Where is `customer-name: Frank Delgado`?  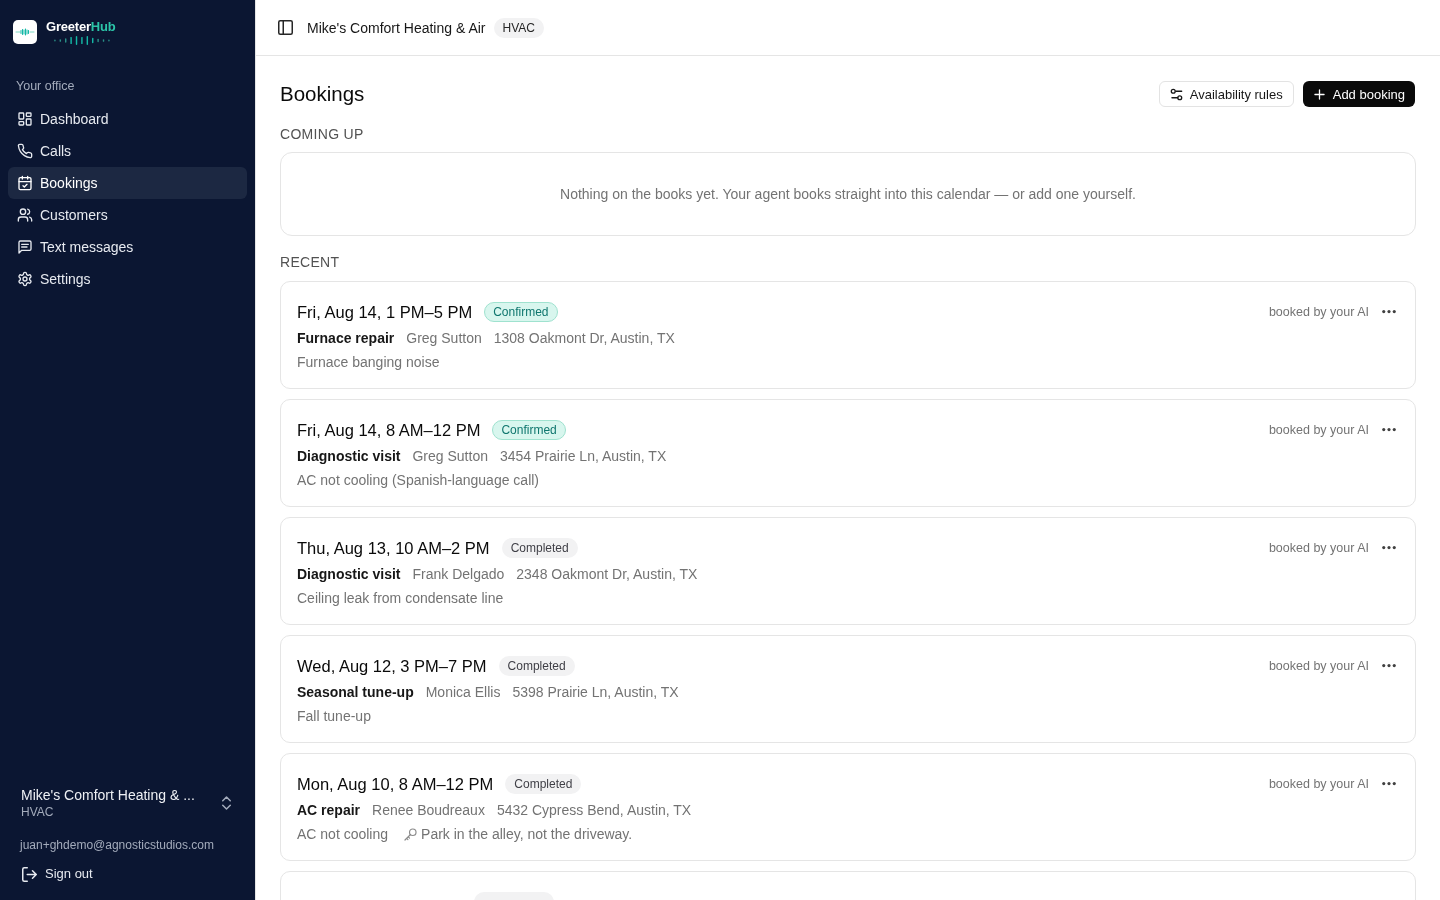
customer-name: Frank Delgado is located at coordinates (458, 574).